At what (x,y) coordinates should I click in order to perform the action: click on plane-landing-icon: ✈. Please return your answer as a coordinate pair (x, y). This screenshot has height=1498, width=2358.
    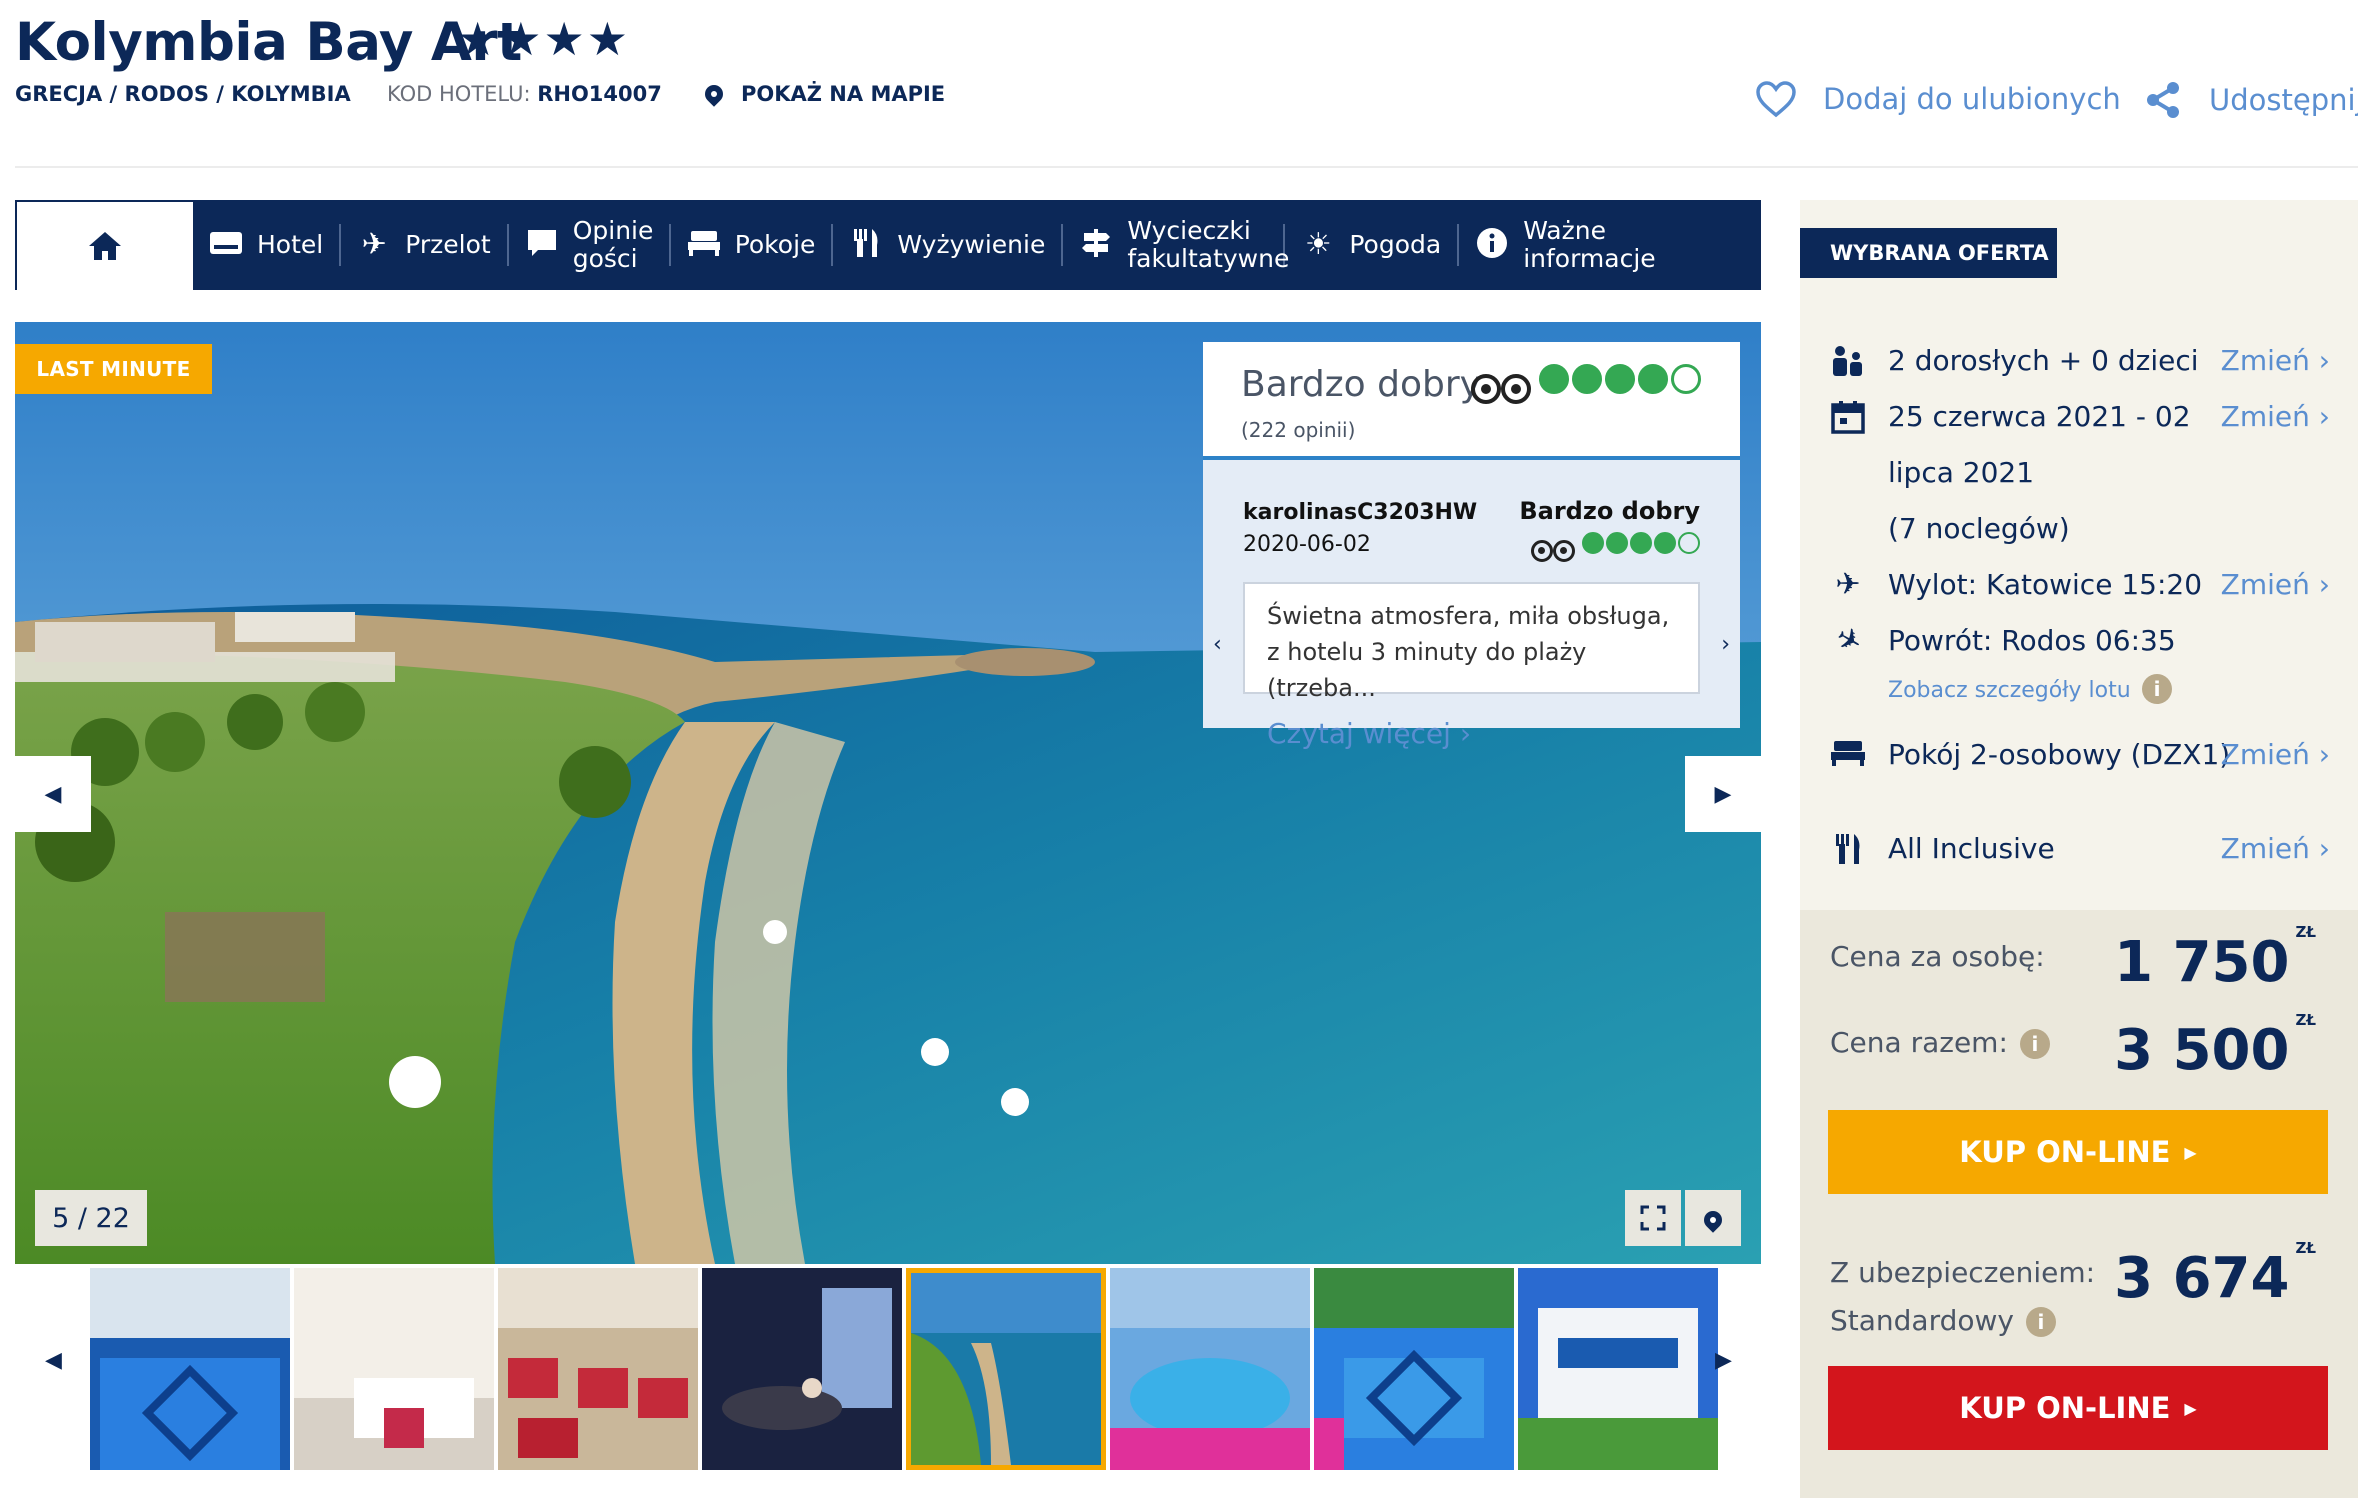
    Looking at the image, I should click on (1849, 641).